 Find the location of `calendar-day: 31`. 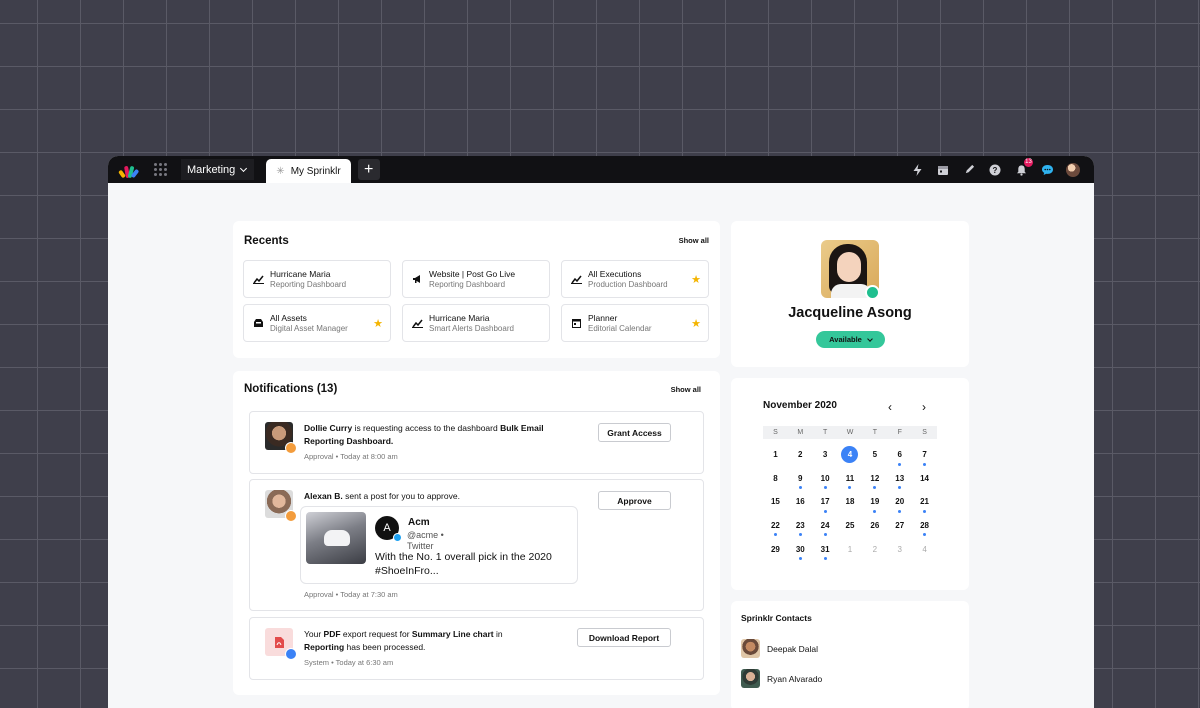

calendar-day: 31 is located at coordinates (825, 549).